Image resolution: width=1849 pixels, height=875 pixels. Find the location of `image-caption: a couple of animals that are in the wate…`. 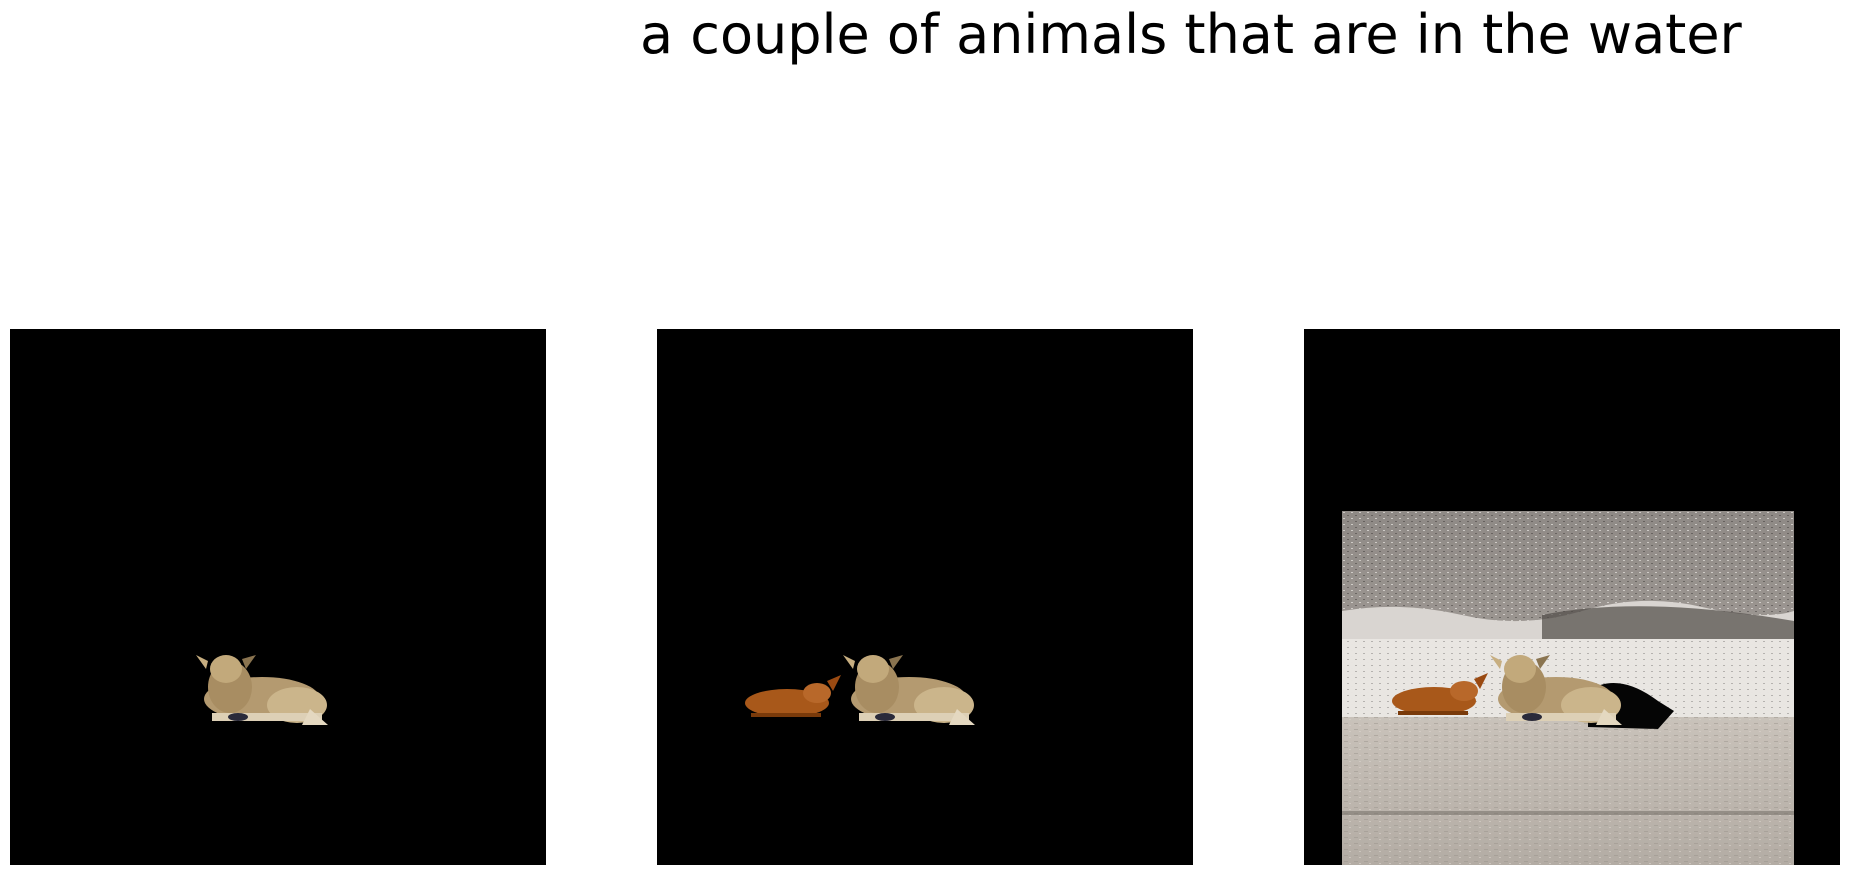

image-caption: a couple of animals that are in the wate… is located at coordinates (1191, 34).